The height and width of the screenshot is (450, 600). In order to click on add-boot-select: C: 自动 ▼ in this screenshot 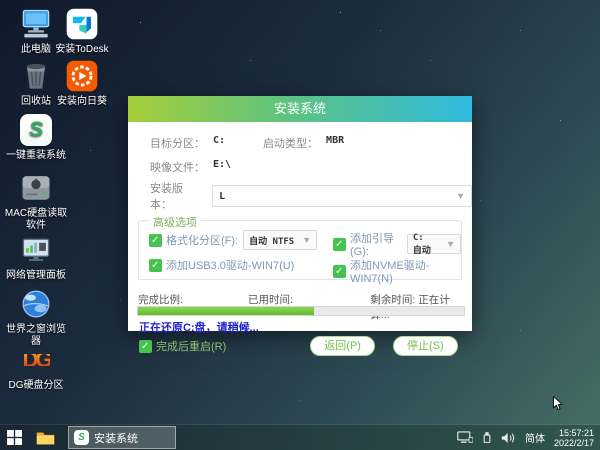, I will do `click(433, 244)`.